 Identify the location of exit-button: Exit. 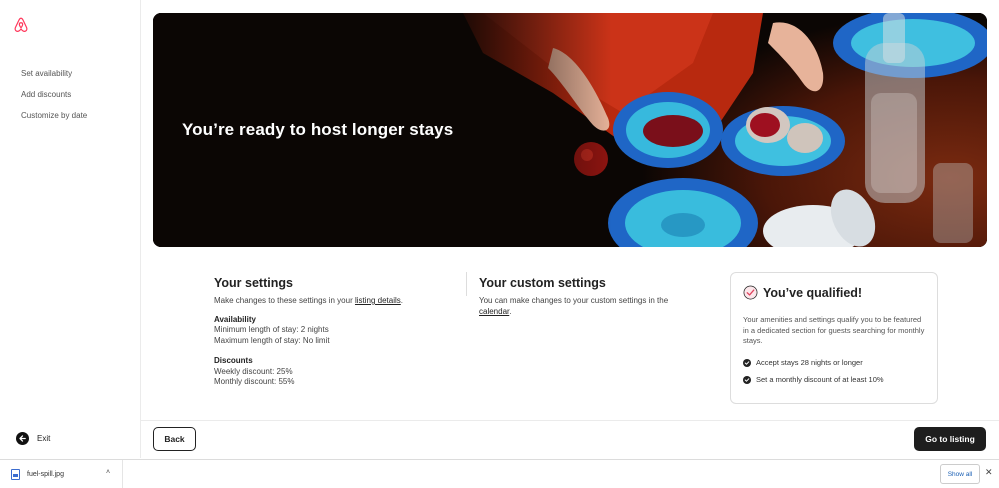
(33, 438).